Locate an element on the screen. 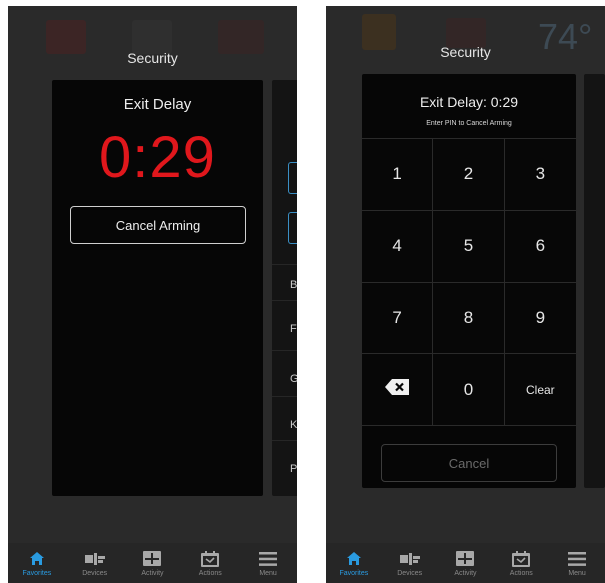  keypad-key-4: 4 is located at coordinates (398, 246).